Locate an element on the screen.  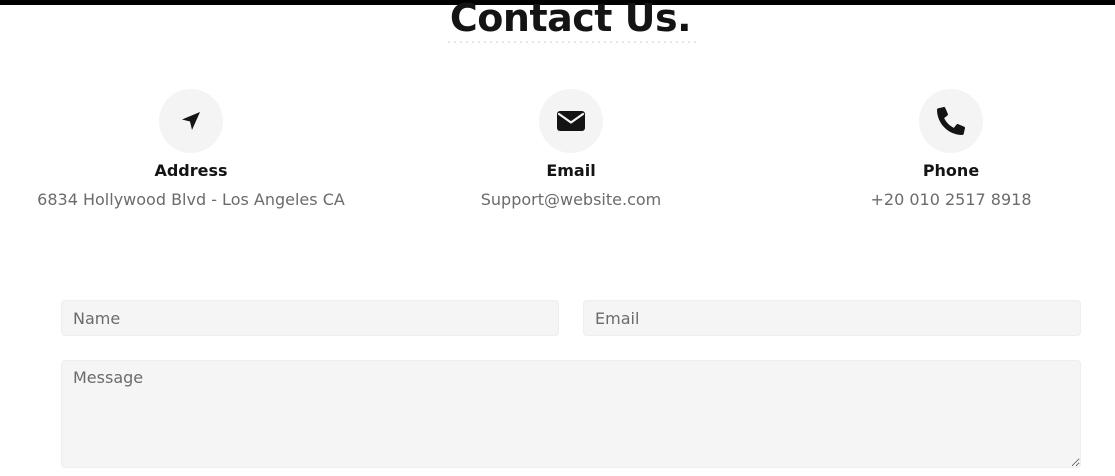
location-arrow-icon is located at coordinates (191, 121).